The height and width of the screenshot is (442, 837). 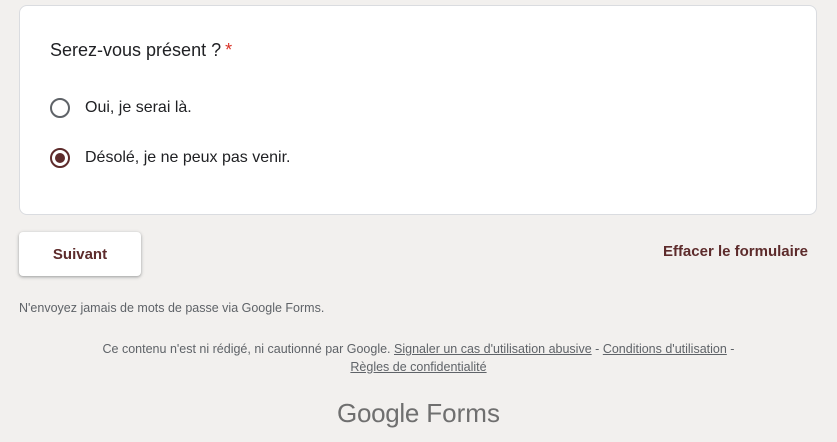 What do you see at coordinates (80, 254) in the screenshot?
I see `next-button: Suivant` at bounding box center [80, 254].